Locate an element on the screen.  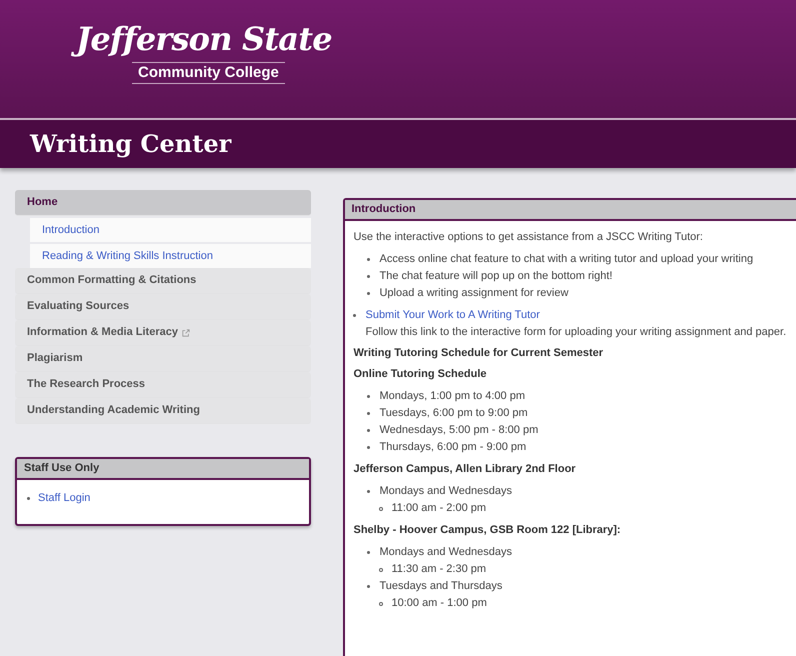
panel-heading: Staff Use Only is located at coordinates (163, 469).